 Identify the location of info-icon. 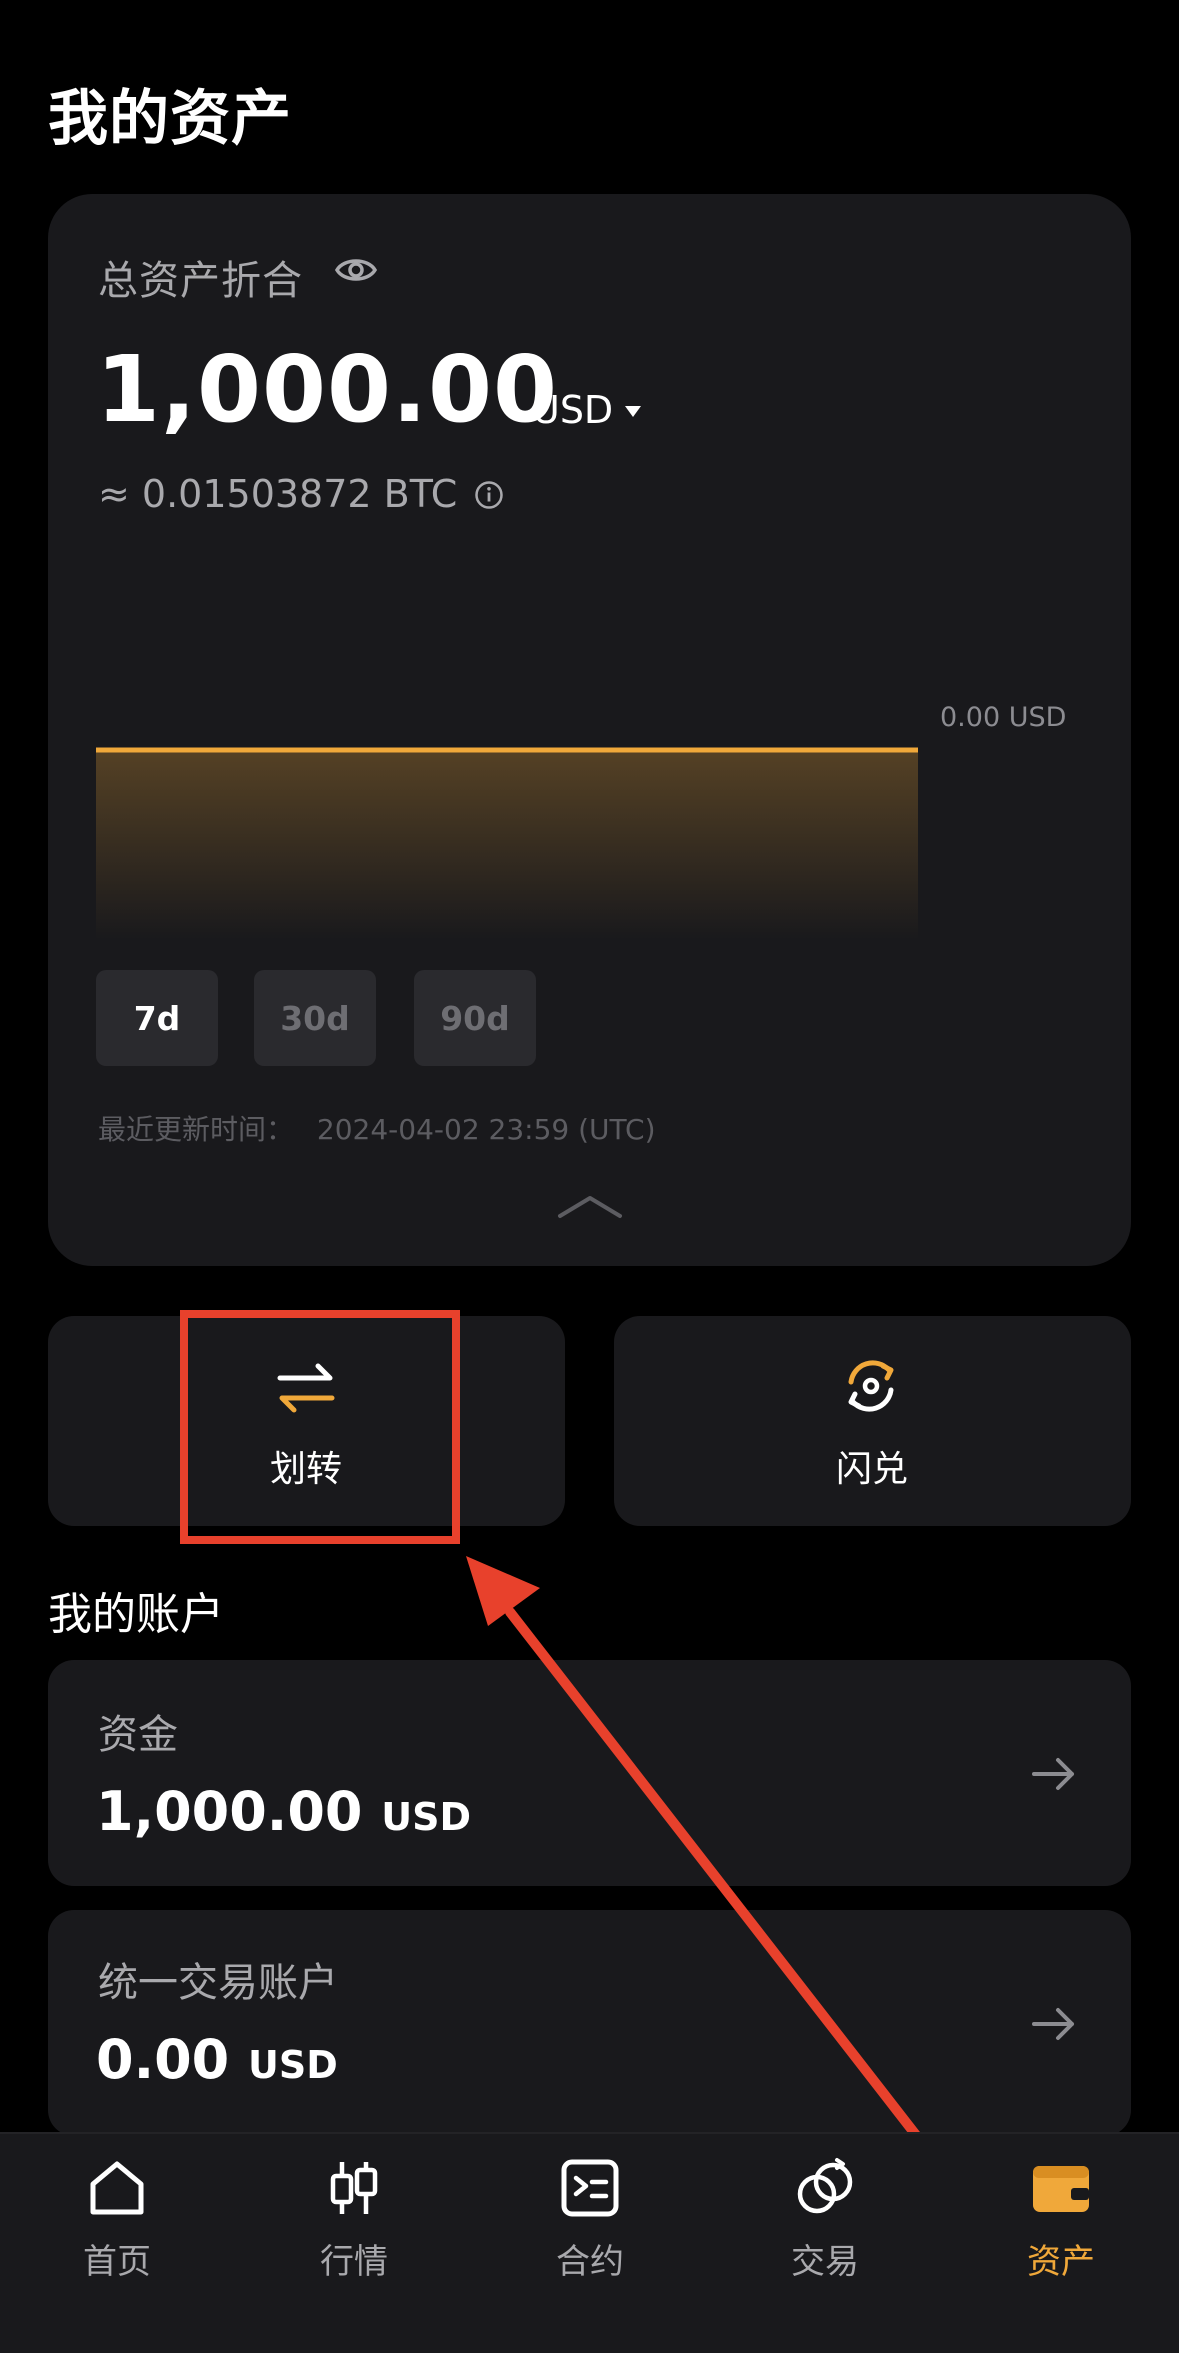
(489, 495).